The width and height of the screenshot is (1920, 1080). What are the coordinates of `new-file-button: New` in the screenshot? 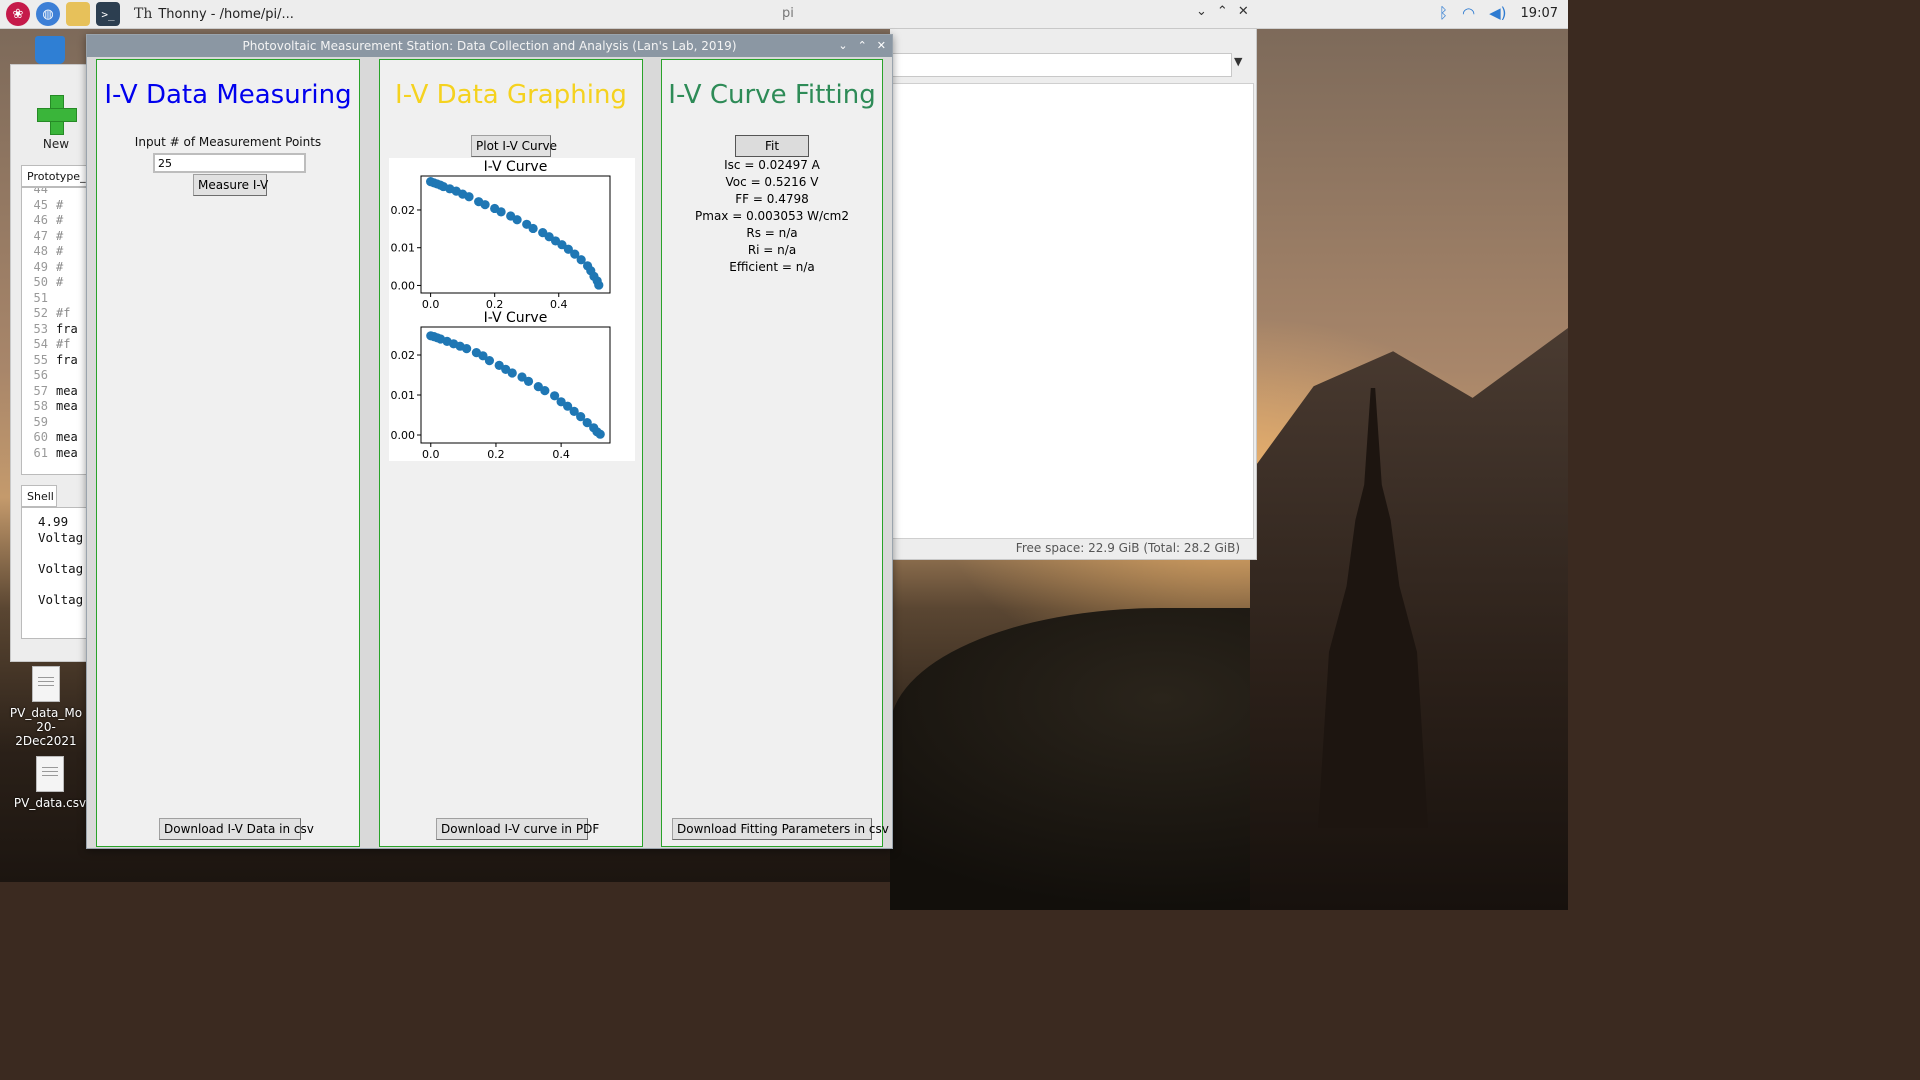 It's located at (57, 123).